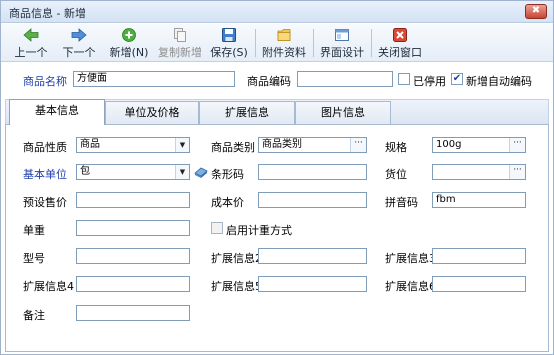 The image size is (554, 355). I want to click on preset-price-label: 预设售价, so click(45, 202).